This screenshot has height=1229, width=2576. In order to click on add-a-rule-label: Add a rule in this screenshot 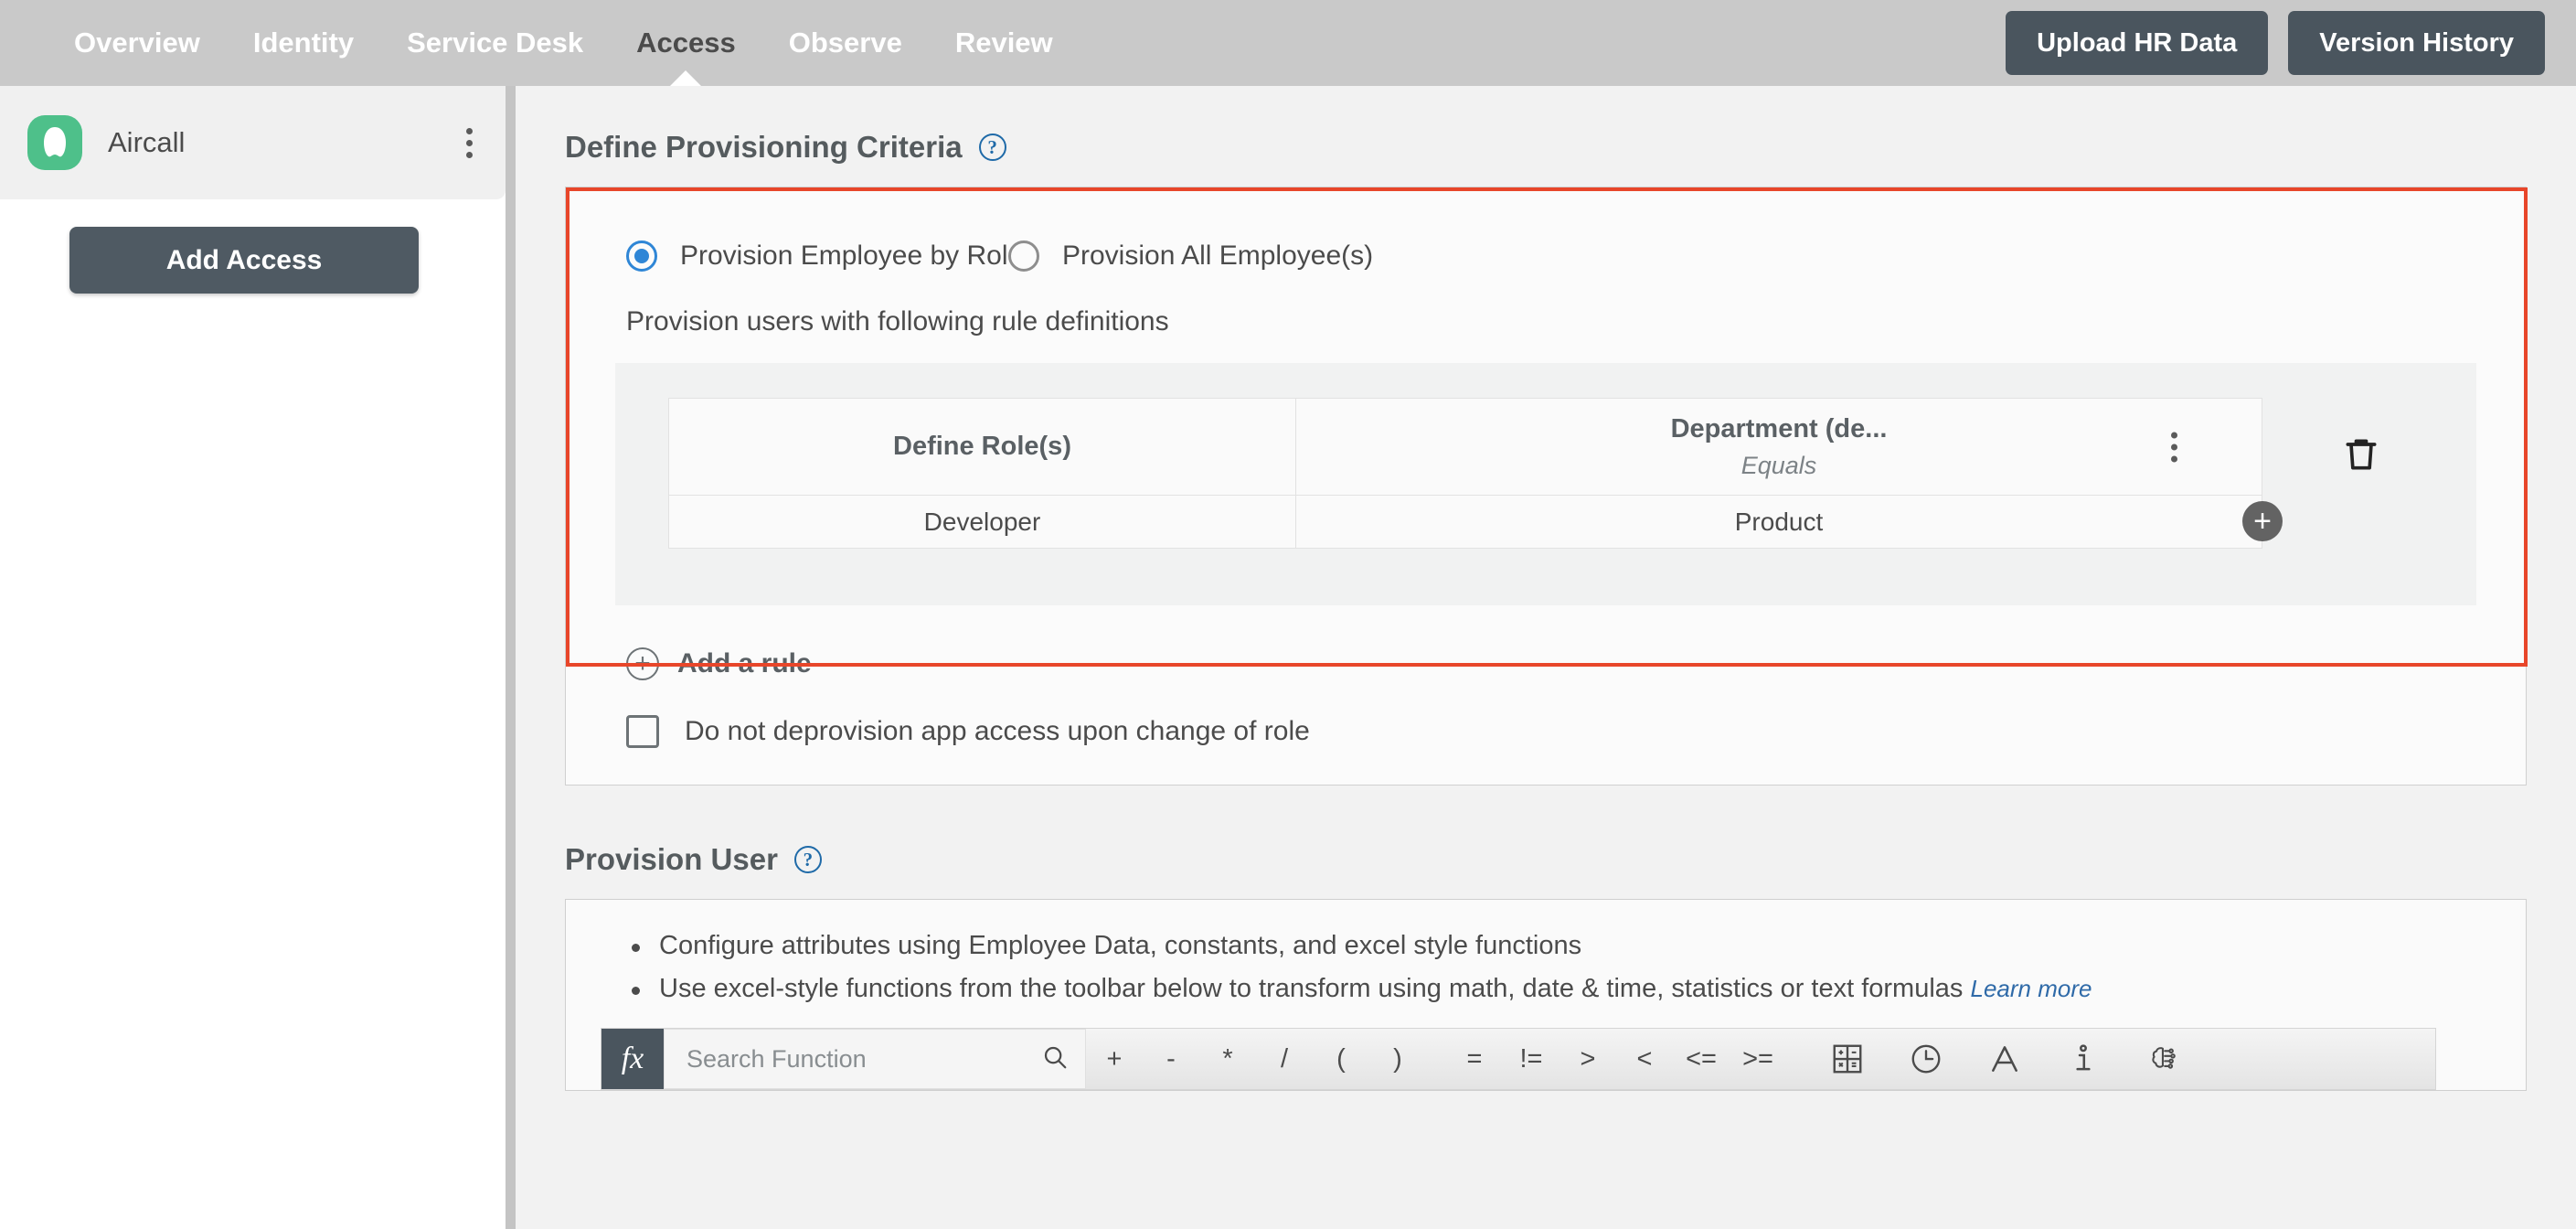, I will do `click(744, 663)`.